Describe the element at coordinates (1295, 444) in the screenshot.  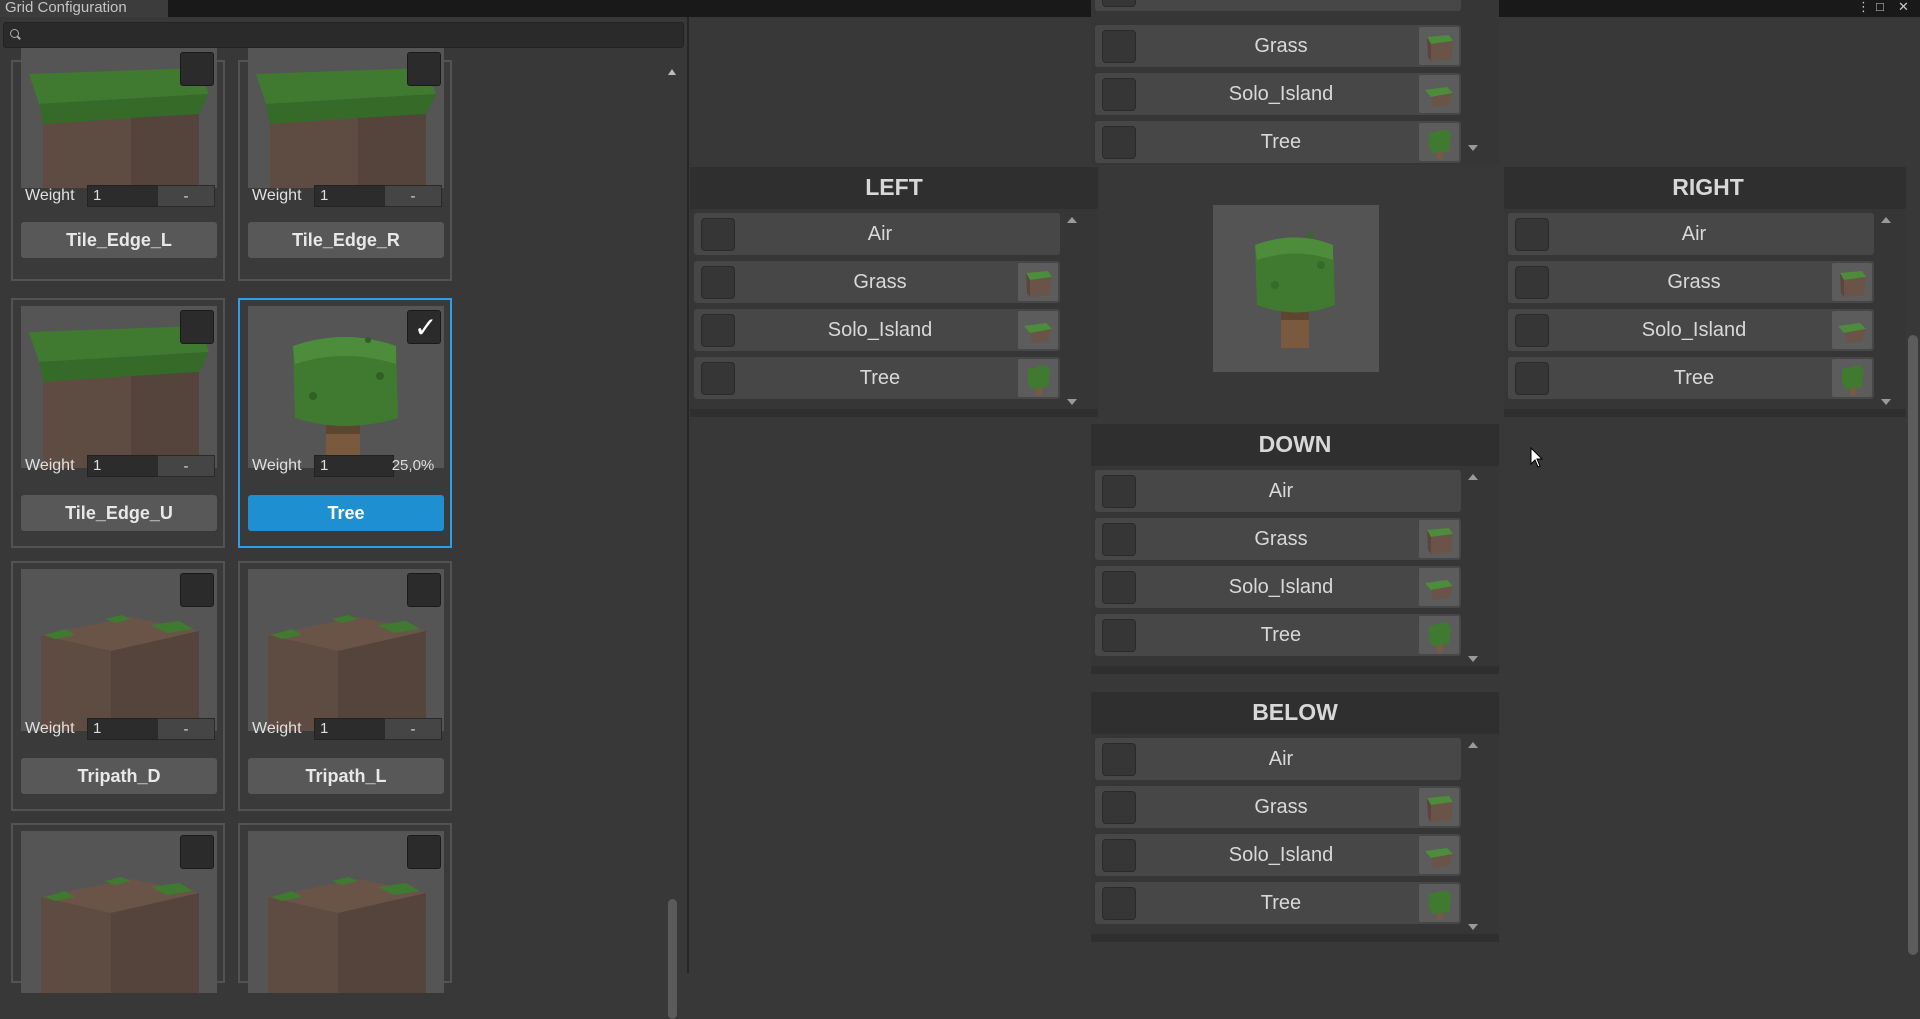
I see `panel-title: DOWN` at that location.